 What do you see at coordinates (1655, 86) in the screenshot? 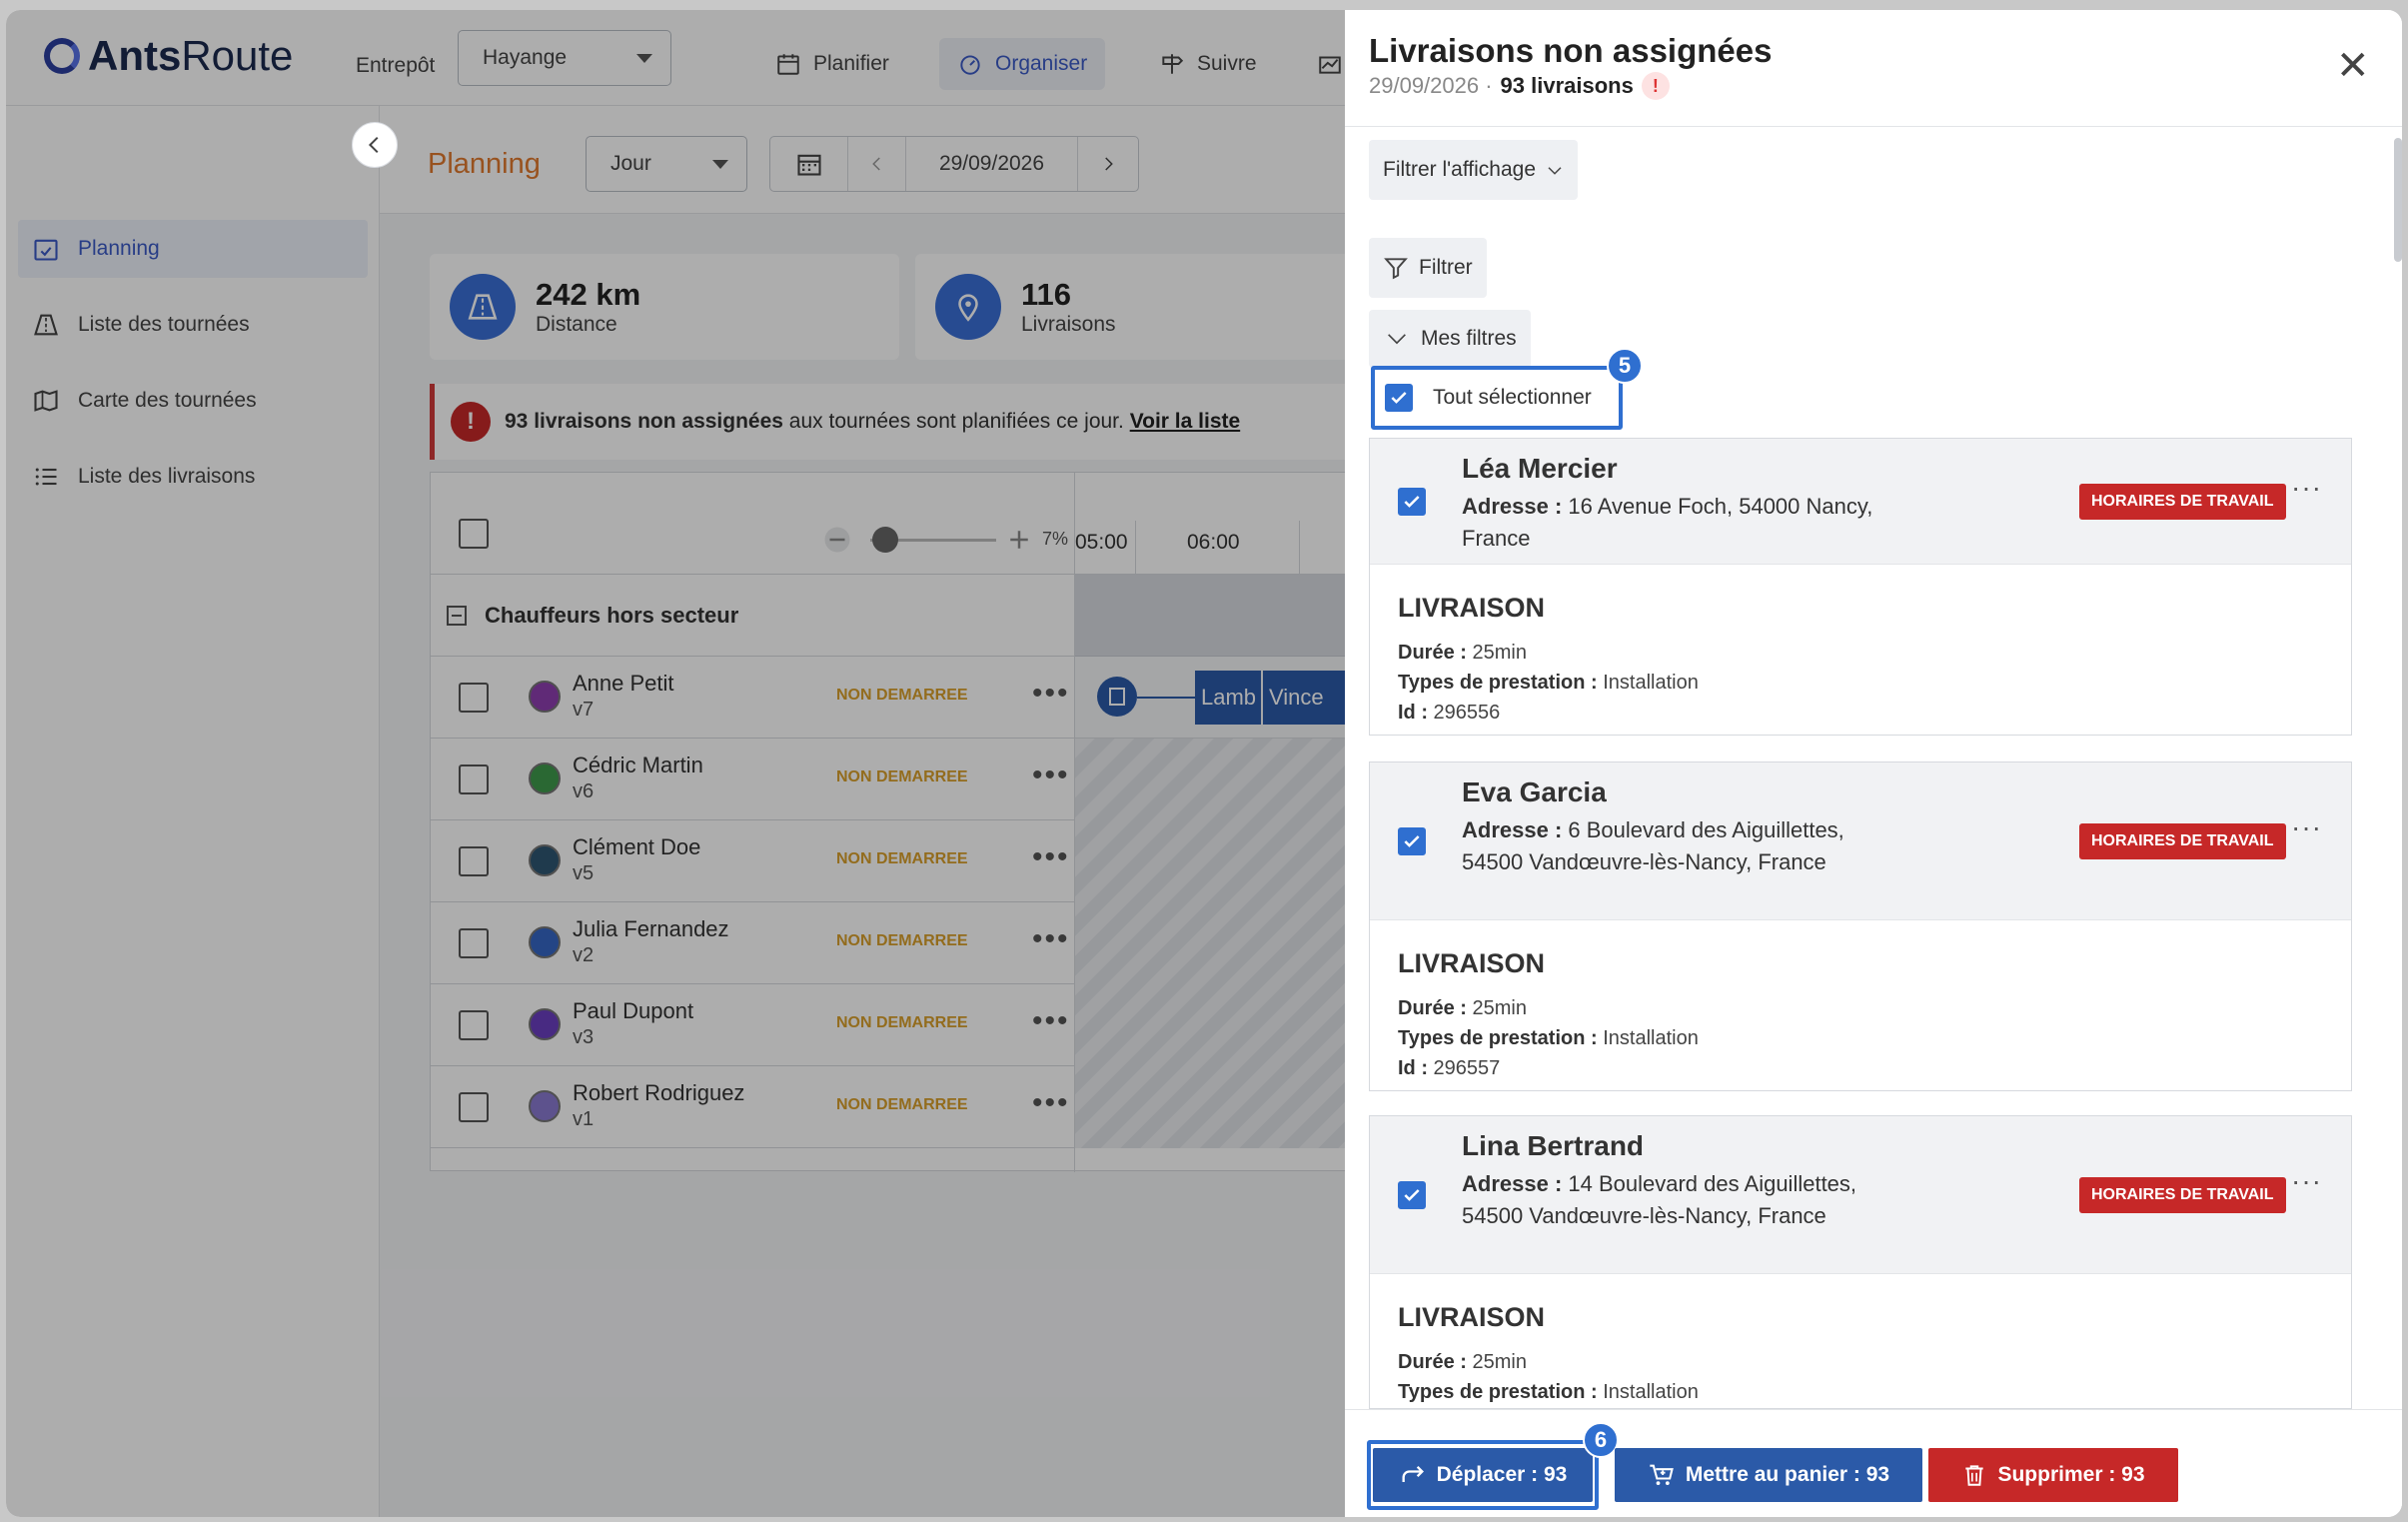
I see `warning-icon: !` at bounding box center [1655, 86].